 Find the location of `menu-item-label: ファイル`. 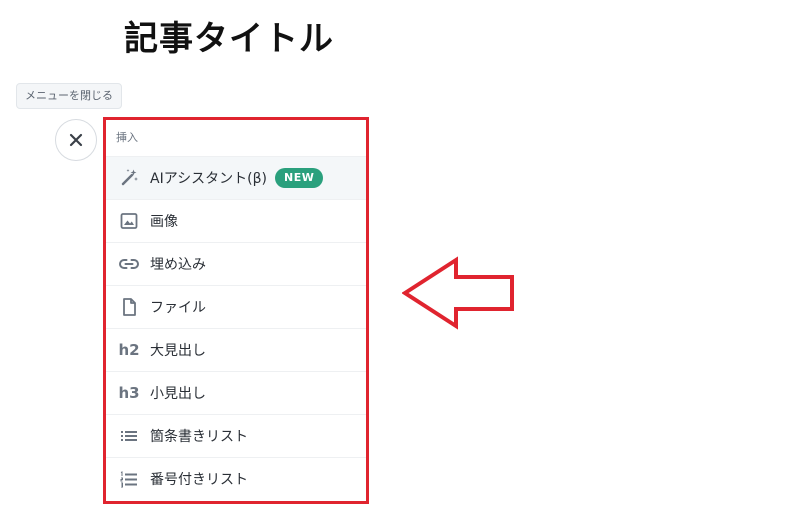

menu-item-label: ファイル is located at coordinates (178, 308).